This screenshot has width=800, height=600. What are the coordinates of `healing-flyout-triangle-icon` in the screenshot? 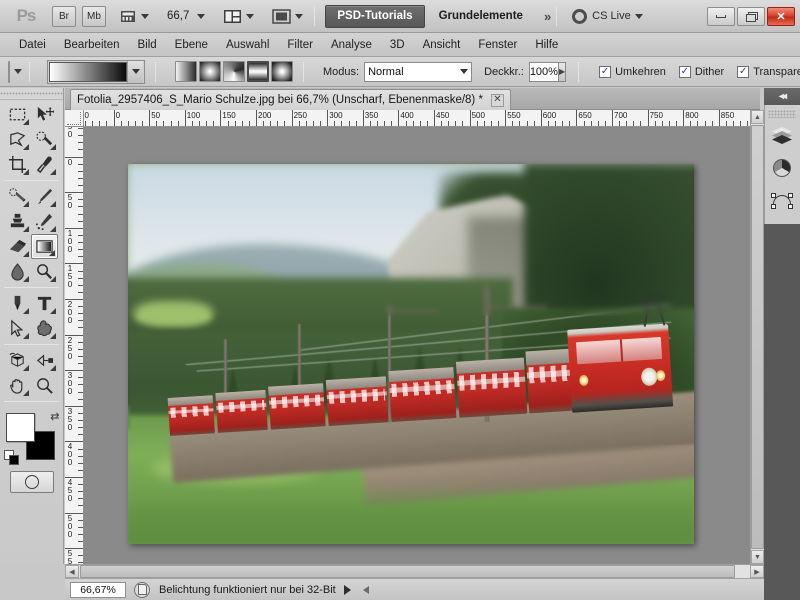 It's located at (26, 204).